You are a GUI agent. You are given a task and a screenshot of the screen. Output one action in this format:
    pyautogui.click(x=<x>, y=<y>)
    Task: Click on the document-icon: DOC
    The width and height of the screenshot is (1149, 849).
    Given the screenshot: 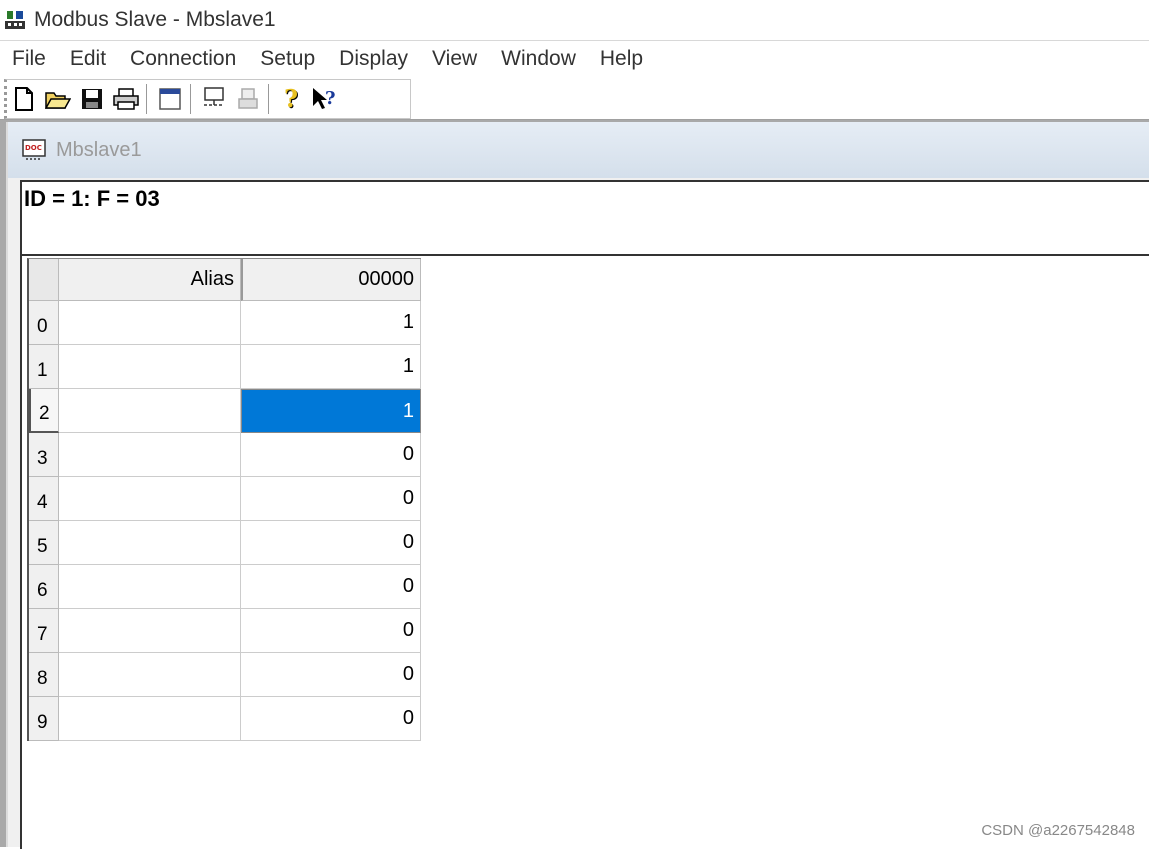 What is the action you would take?
    pyautogui.click(x=34, y=150)
    